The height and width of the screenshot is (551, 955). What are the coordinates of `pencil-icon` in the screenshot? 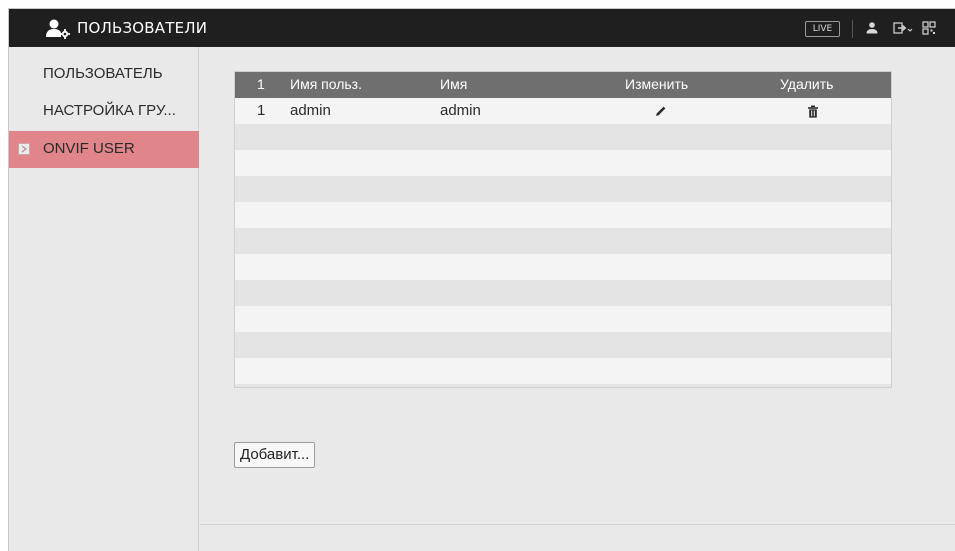 It's located at (661, 111).